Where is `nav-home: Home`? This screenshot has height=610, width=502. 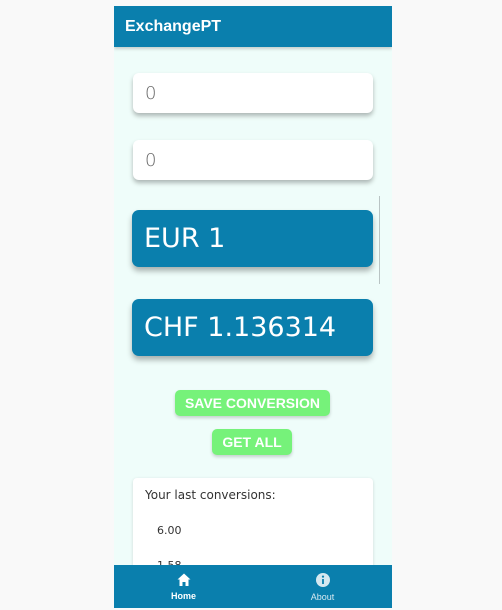 nav-home: Home is located at coordinates (183, 586).